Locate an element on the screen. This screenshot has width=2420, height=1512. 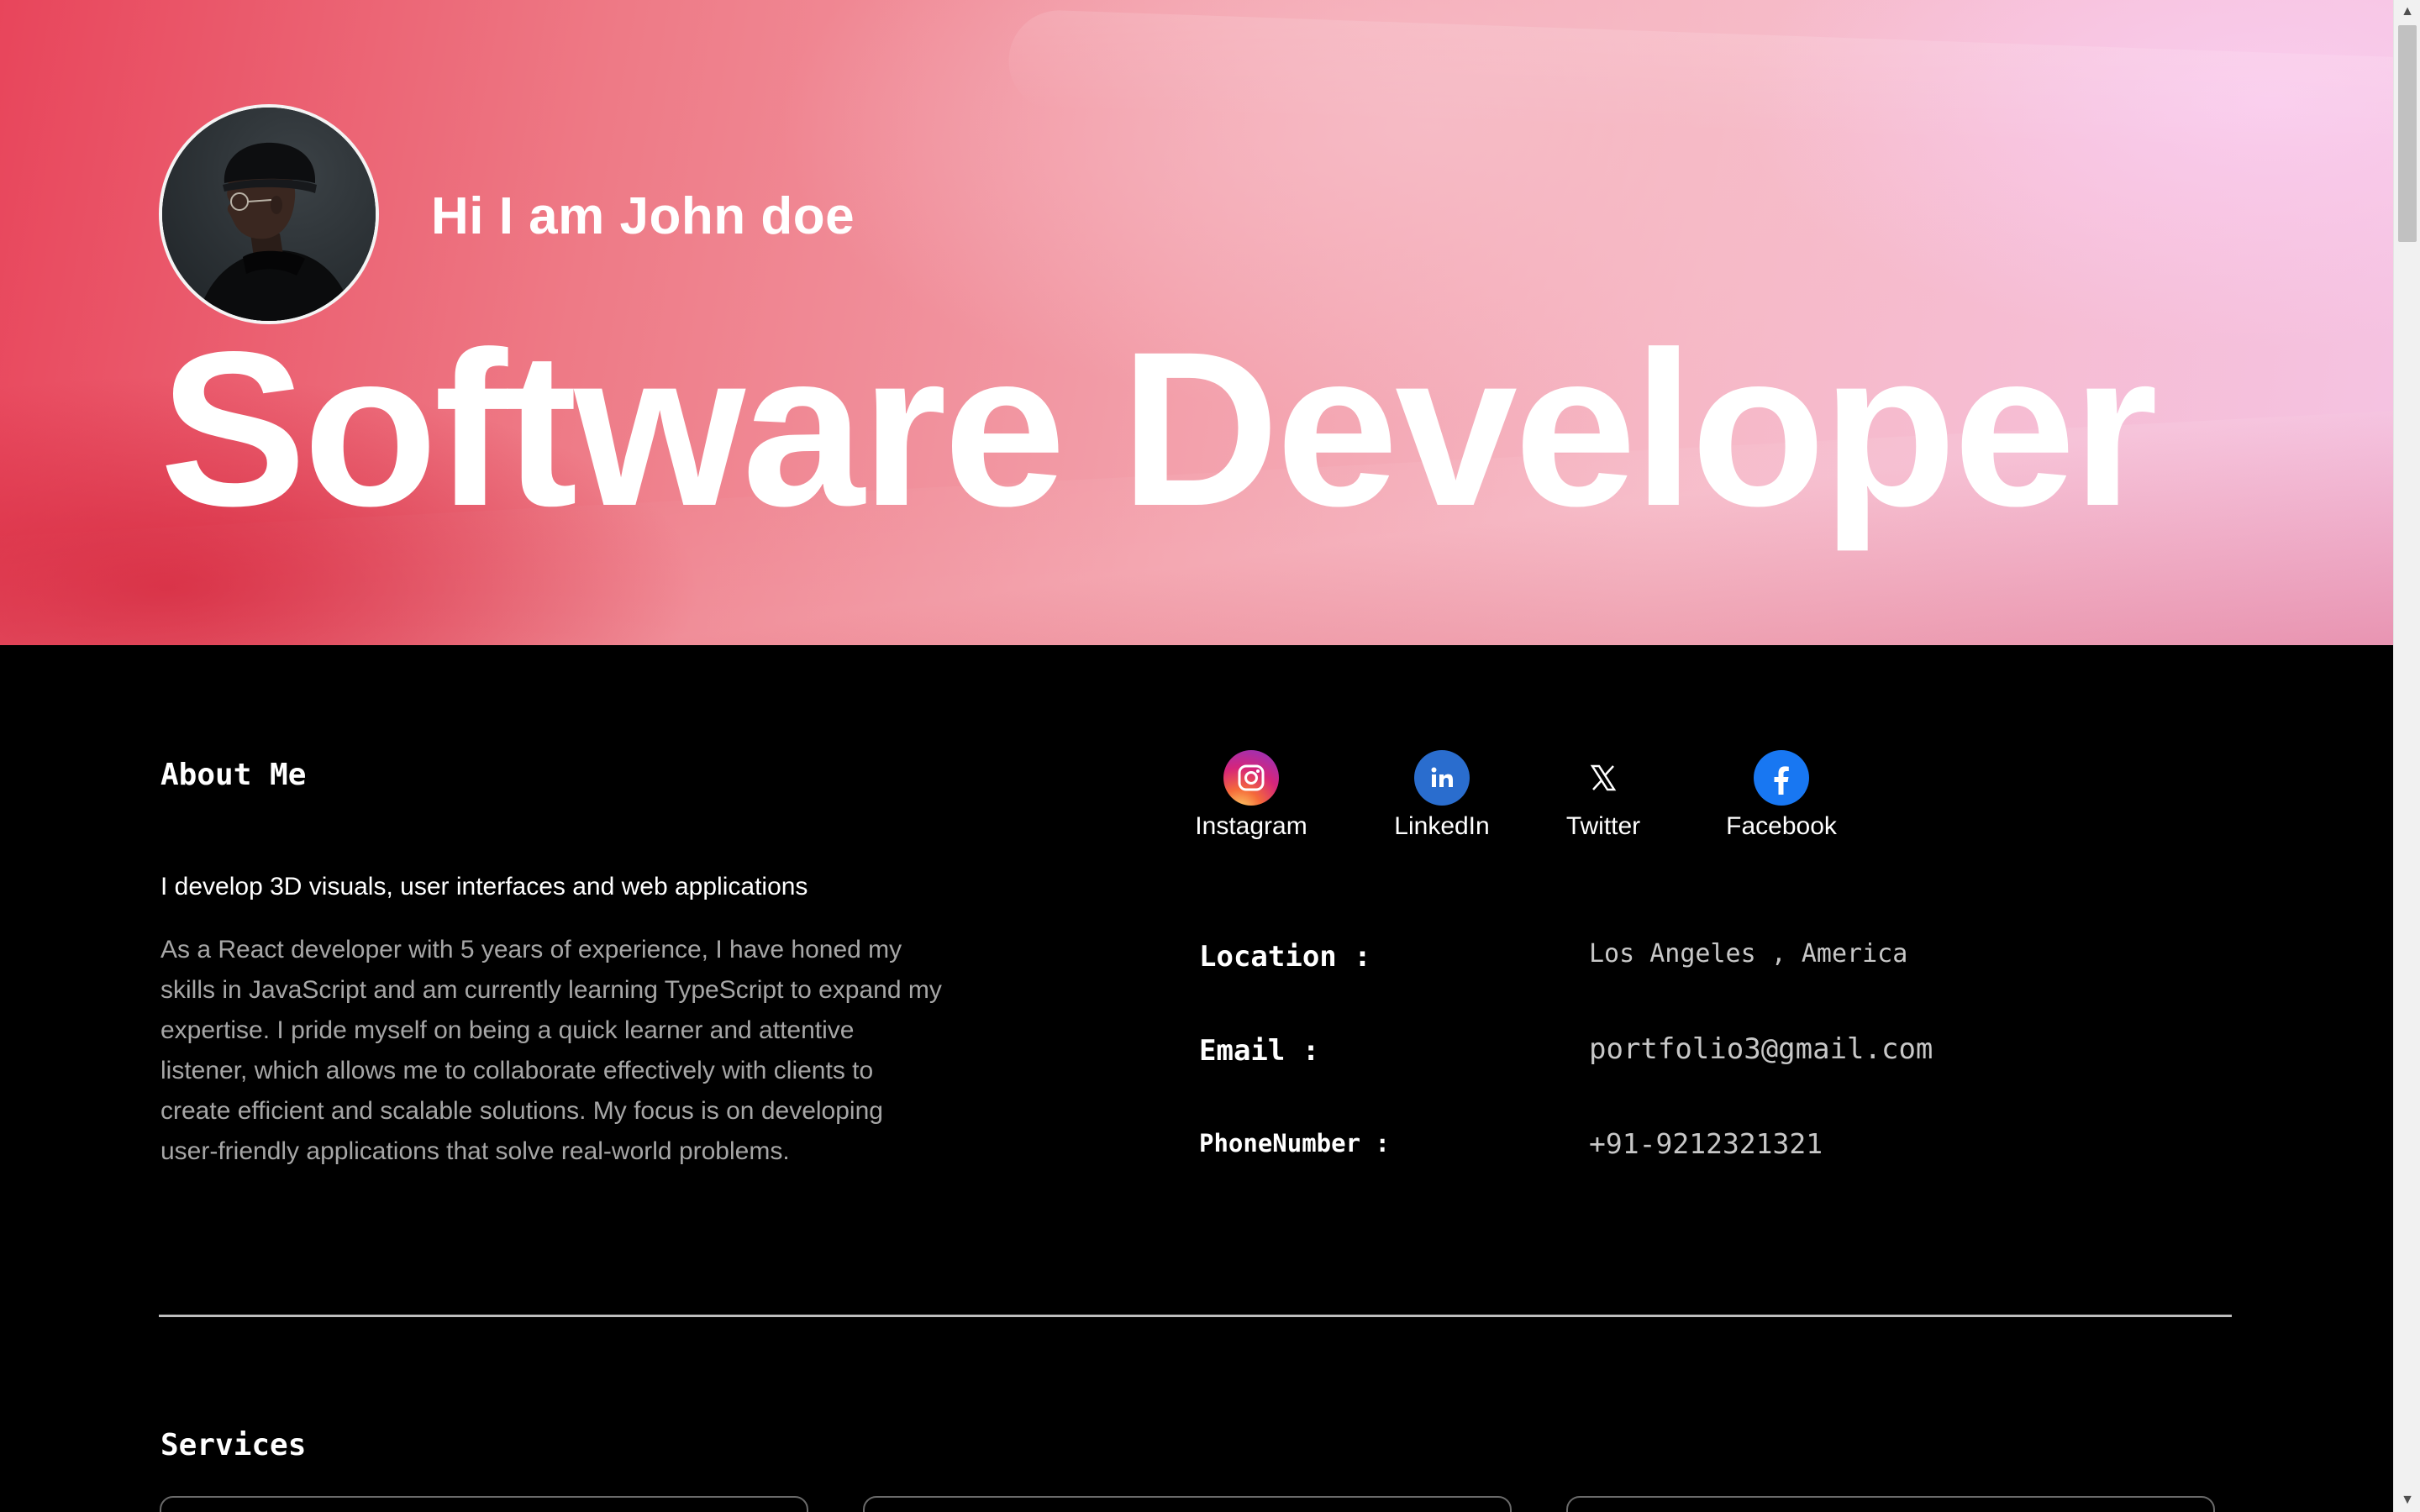
phone-label: PhoneNumber : is located at coordinates (1294, 1143).